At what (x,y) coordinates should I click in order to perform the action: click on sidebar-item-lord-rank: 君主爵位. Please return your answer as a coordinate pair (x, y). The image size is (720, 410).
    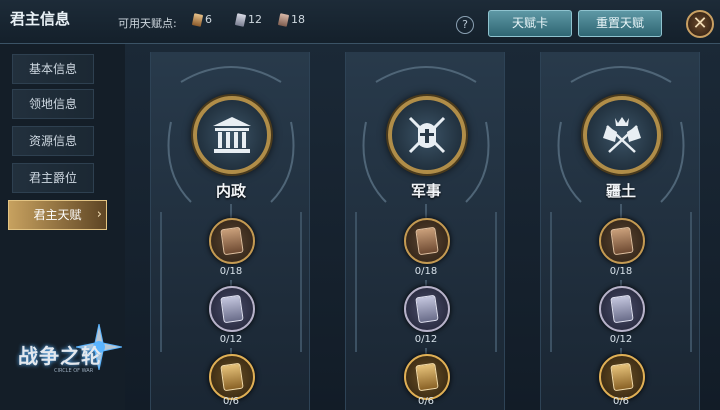
    Looking at the image, I should click on (53, 178).